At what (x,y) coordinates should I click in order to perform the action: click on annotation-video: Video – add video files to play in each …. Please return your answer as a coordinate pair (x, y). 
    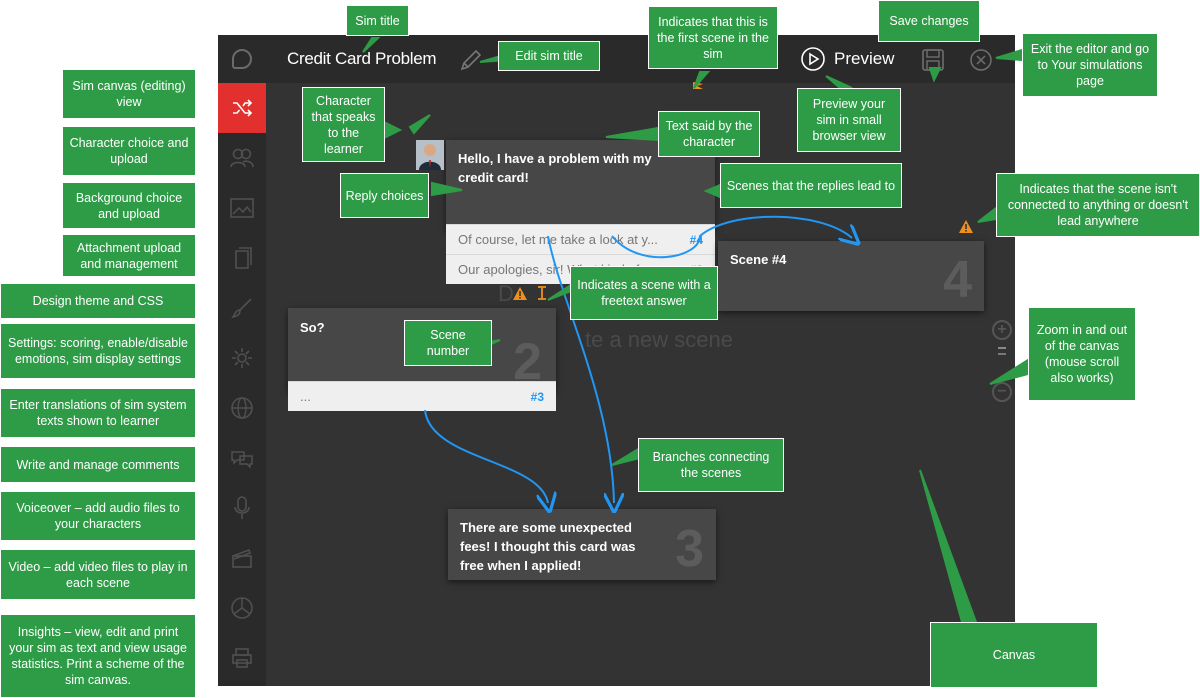
    Looking at the image, I should click on (98, 574).